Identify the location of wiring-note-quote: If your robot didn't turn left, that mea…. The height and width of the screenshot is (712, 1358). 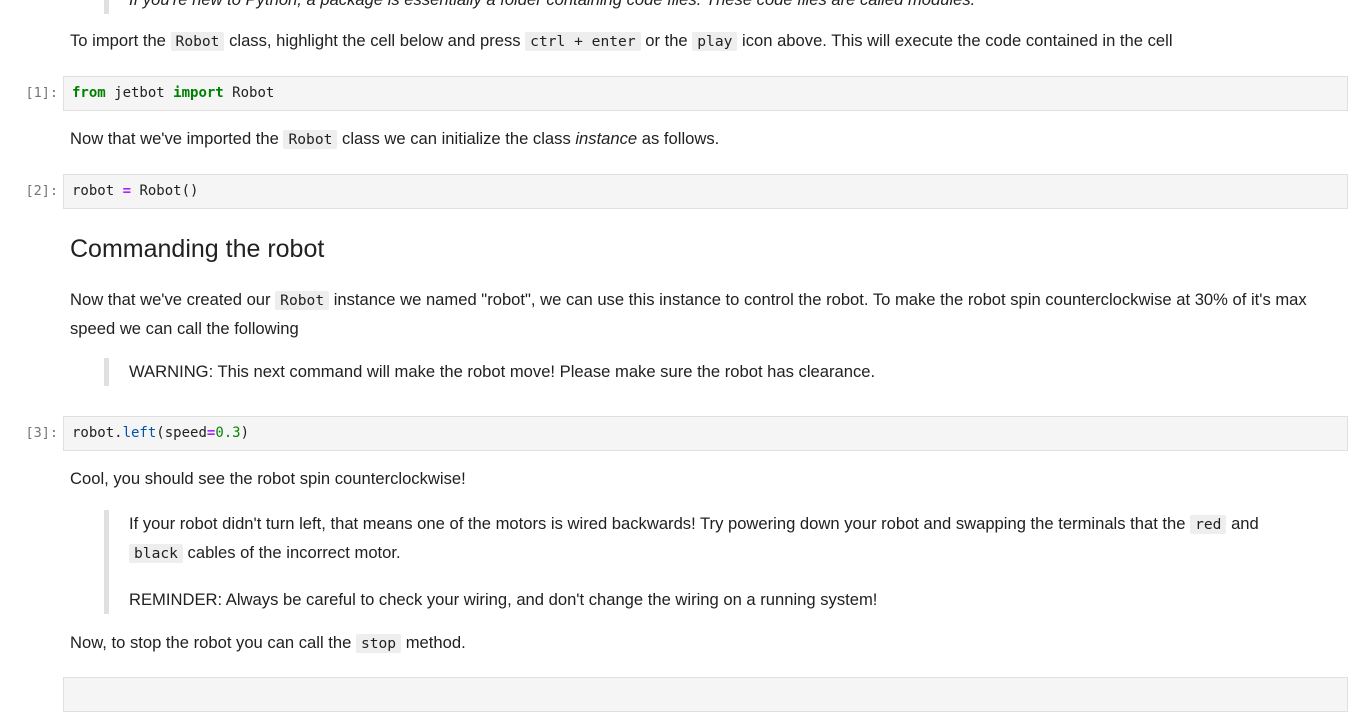
(706, 562).